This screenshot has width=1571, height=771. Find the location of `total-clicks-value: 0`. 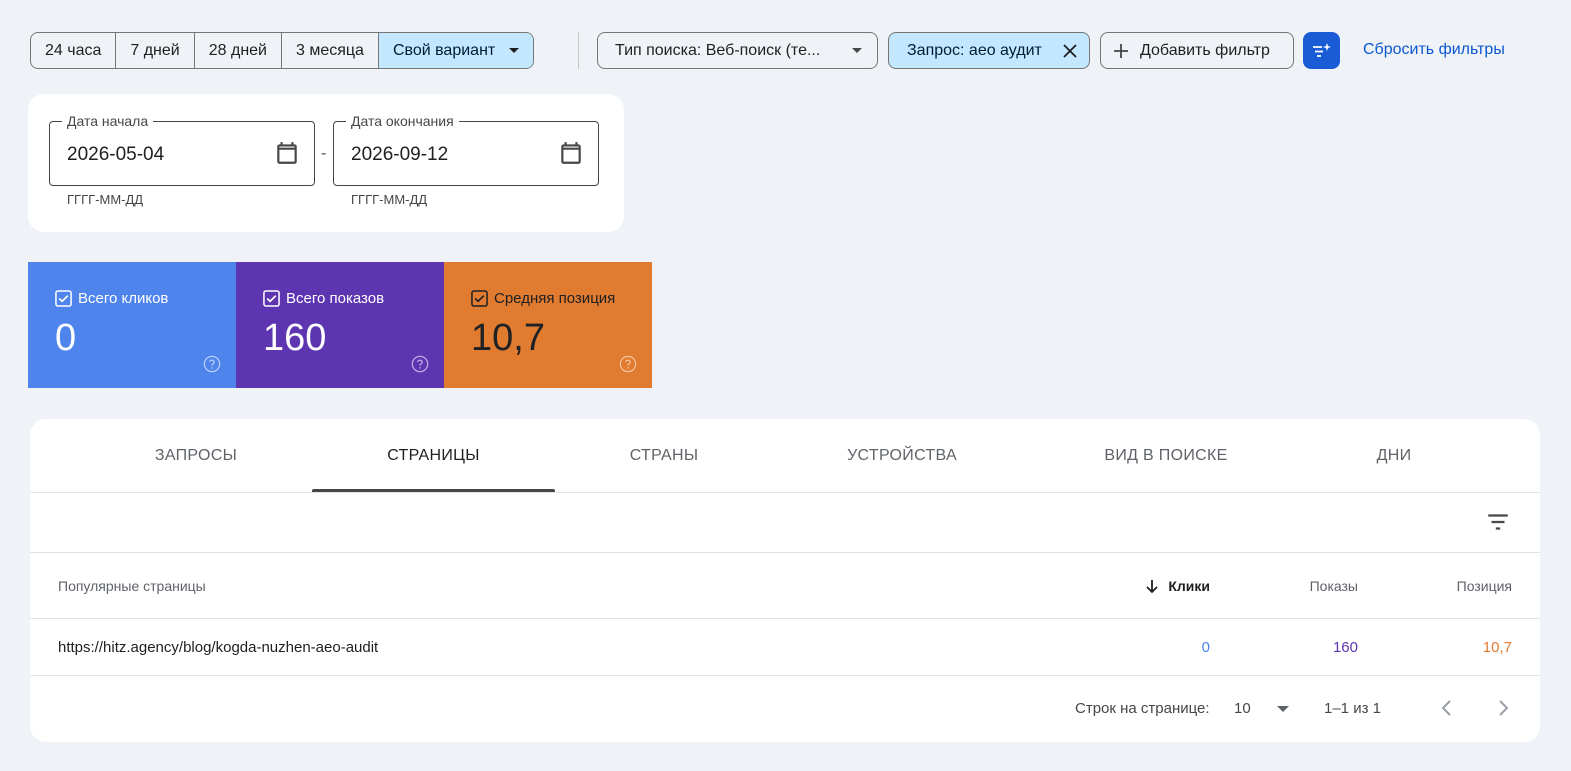

total-clicks-value: 0 is located at coordinates (66, 338).